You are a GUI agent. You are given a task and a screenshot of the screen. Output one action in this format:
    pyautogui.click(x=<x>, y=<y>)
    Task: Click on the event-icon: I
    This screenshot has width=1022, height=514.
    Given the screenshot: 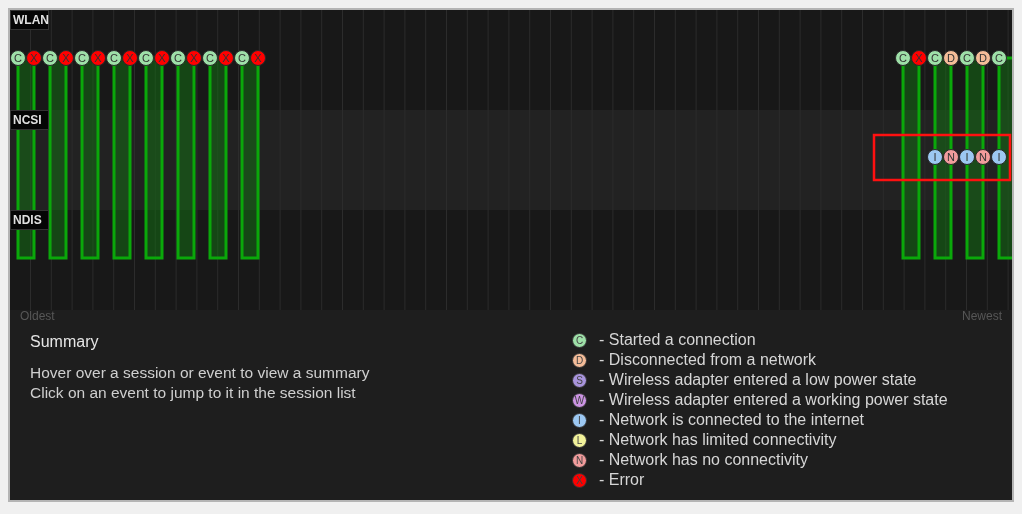 What is the action you would take?
    pyautogui.click(x=579, y=420)
    